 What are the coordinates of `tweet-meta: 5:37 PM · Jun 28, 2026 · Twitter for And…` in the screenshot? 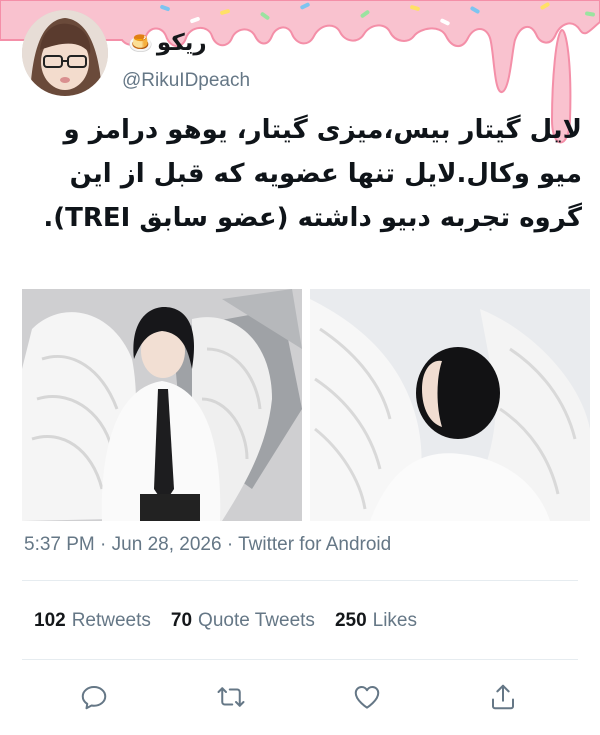 It's located at (207, 545).